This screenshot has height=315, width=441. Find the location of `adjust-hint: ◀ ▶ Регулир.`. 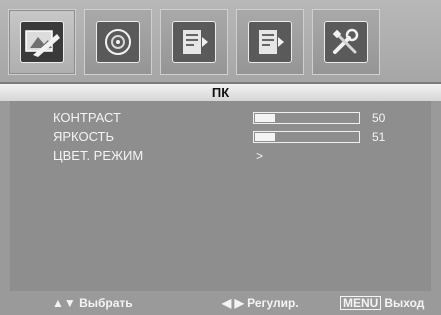

adjust-hint: ◀ ▶ Регулир. is located at coordinates (260, 303).